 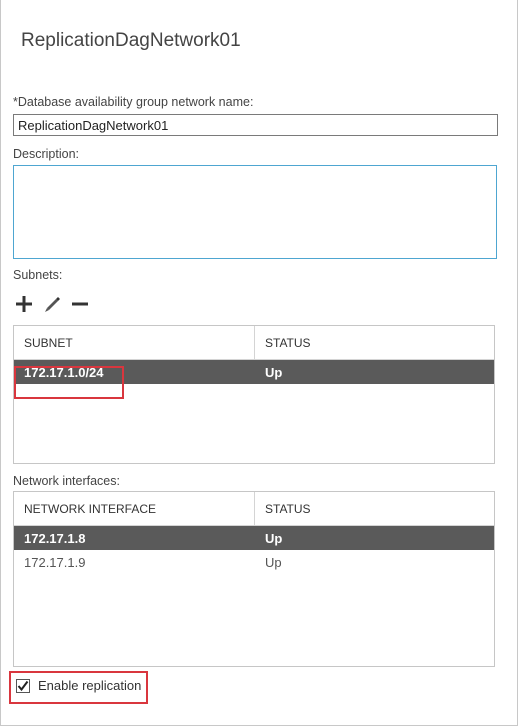 I want to click on column-header-subnet: SUBNET, so click(x=134, y=342).